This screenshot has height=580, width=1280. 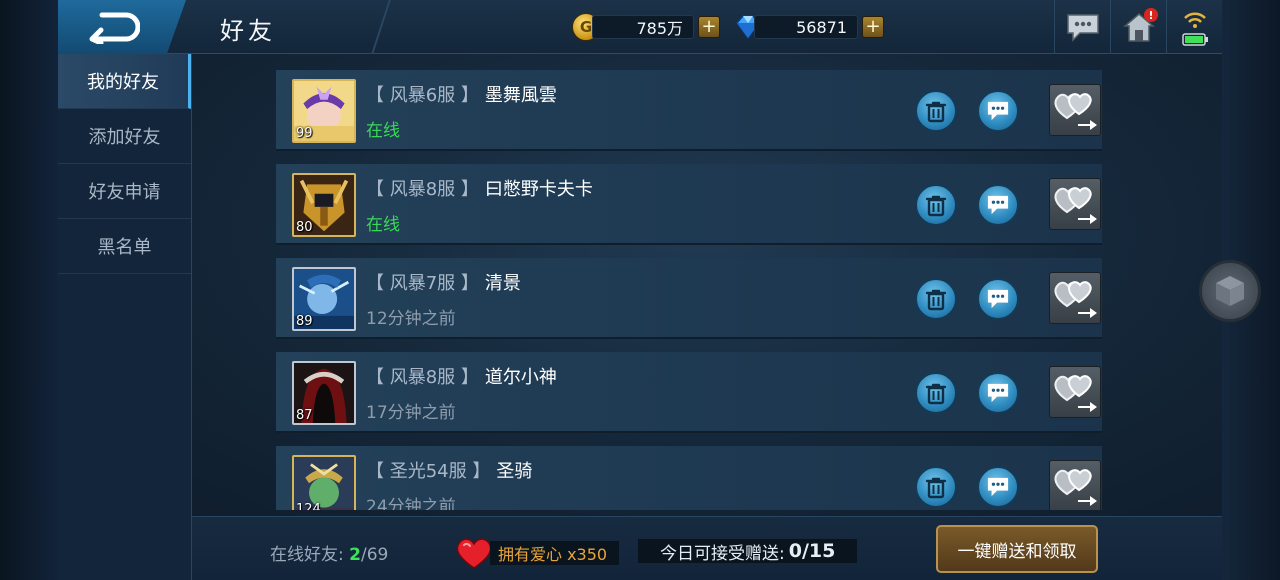 I want to click on sidebar-item-blacklist: 黑名单, so click(x=124, y=246).